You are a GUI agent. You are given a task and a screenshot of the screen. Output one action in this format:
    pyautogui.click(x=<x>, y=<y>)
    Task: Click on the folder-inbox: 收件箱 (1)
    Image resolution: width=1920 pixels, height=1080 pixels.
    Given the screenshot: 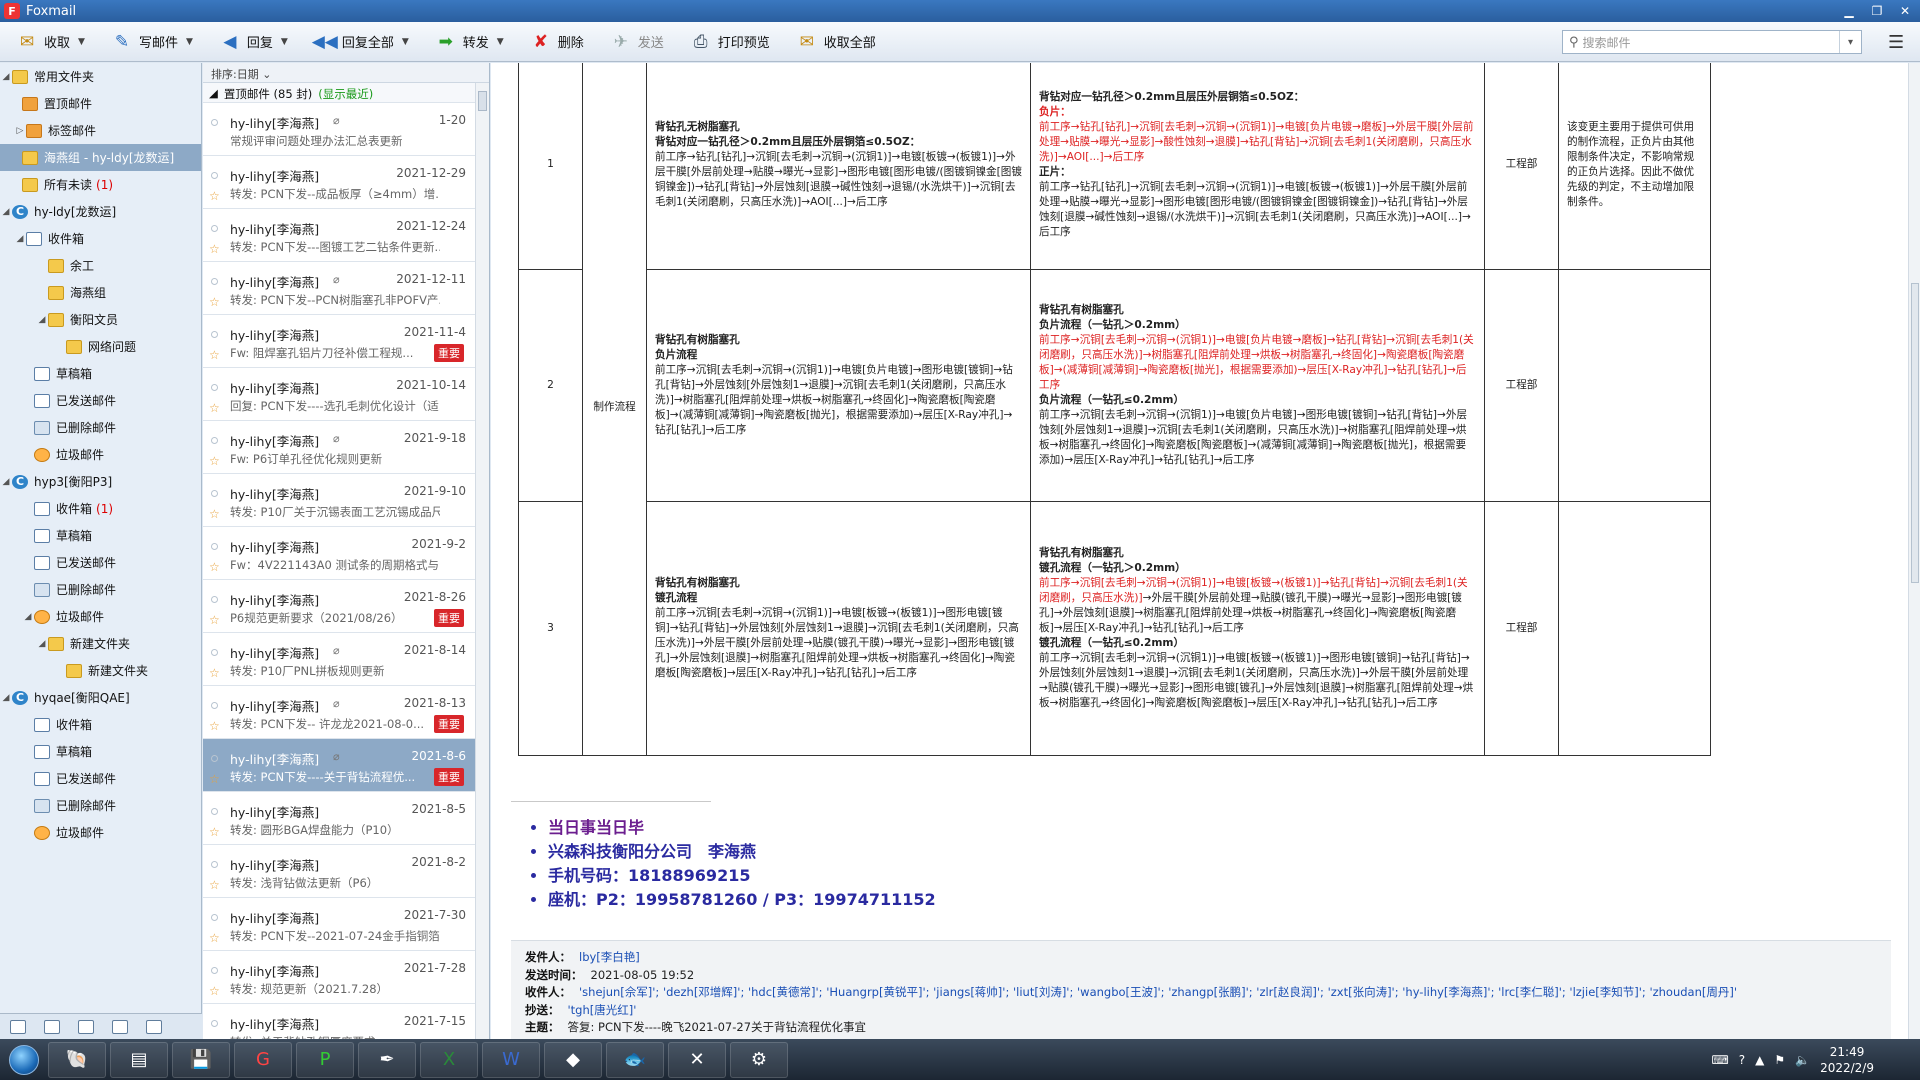 What is the action you would take?
    pyautogui.click(x=100, y=508)
    